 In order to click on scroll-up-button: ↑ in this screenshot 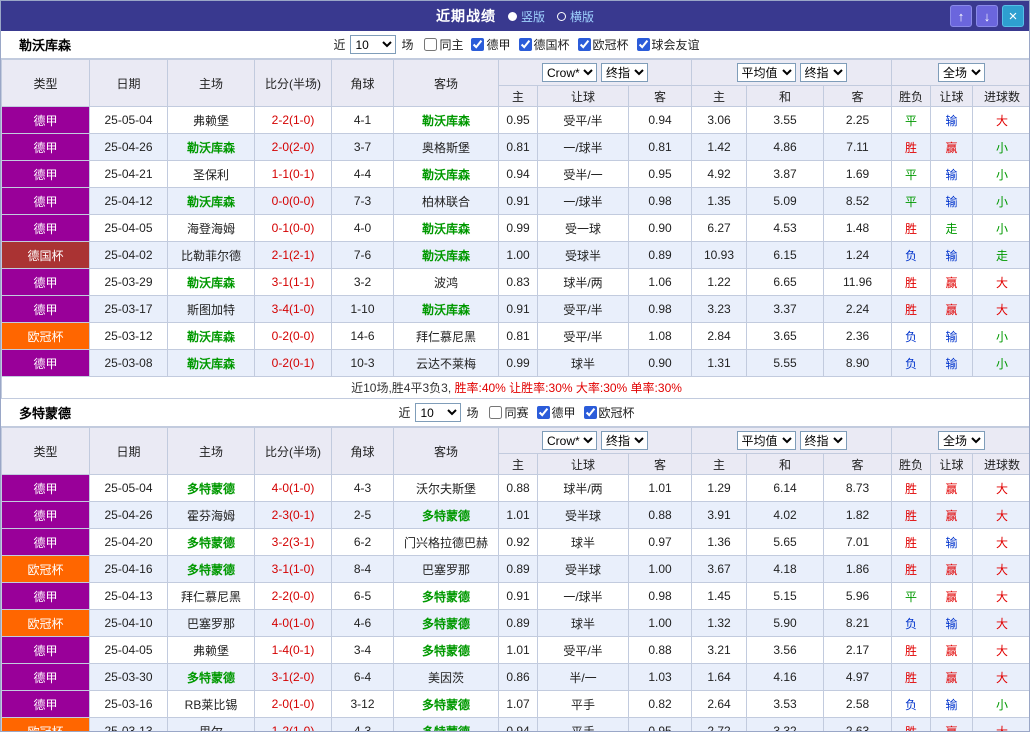, I will do `click(961, 16)`.